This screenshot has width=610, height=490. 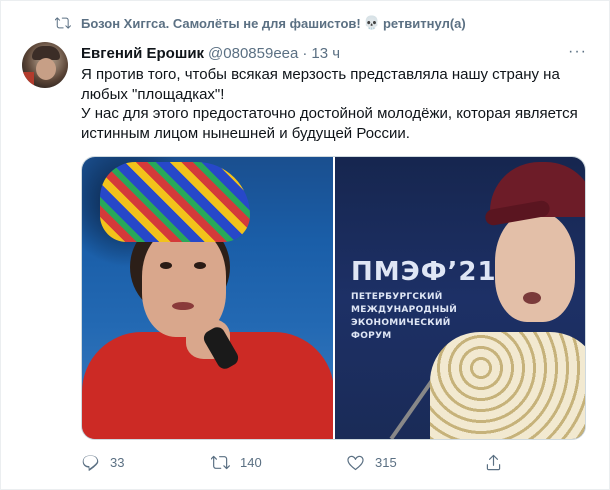 What do you see at coordinates (102, 462) in the screenshot?
I see `reply-button: 33` at bounding box center [102, 462].